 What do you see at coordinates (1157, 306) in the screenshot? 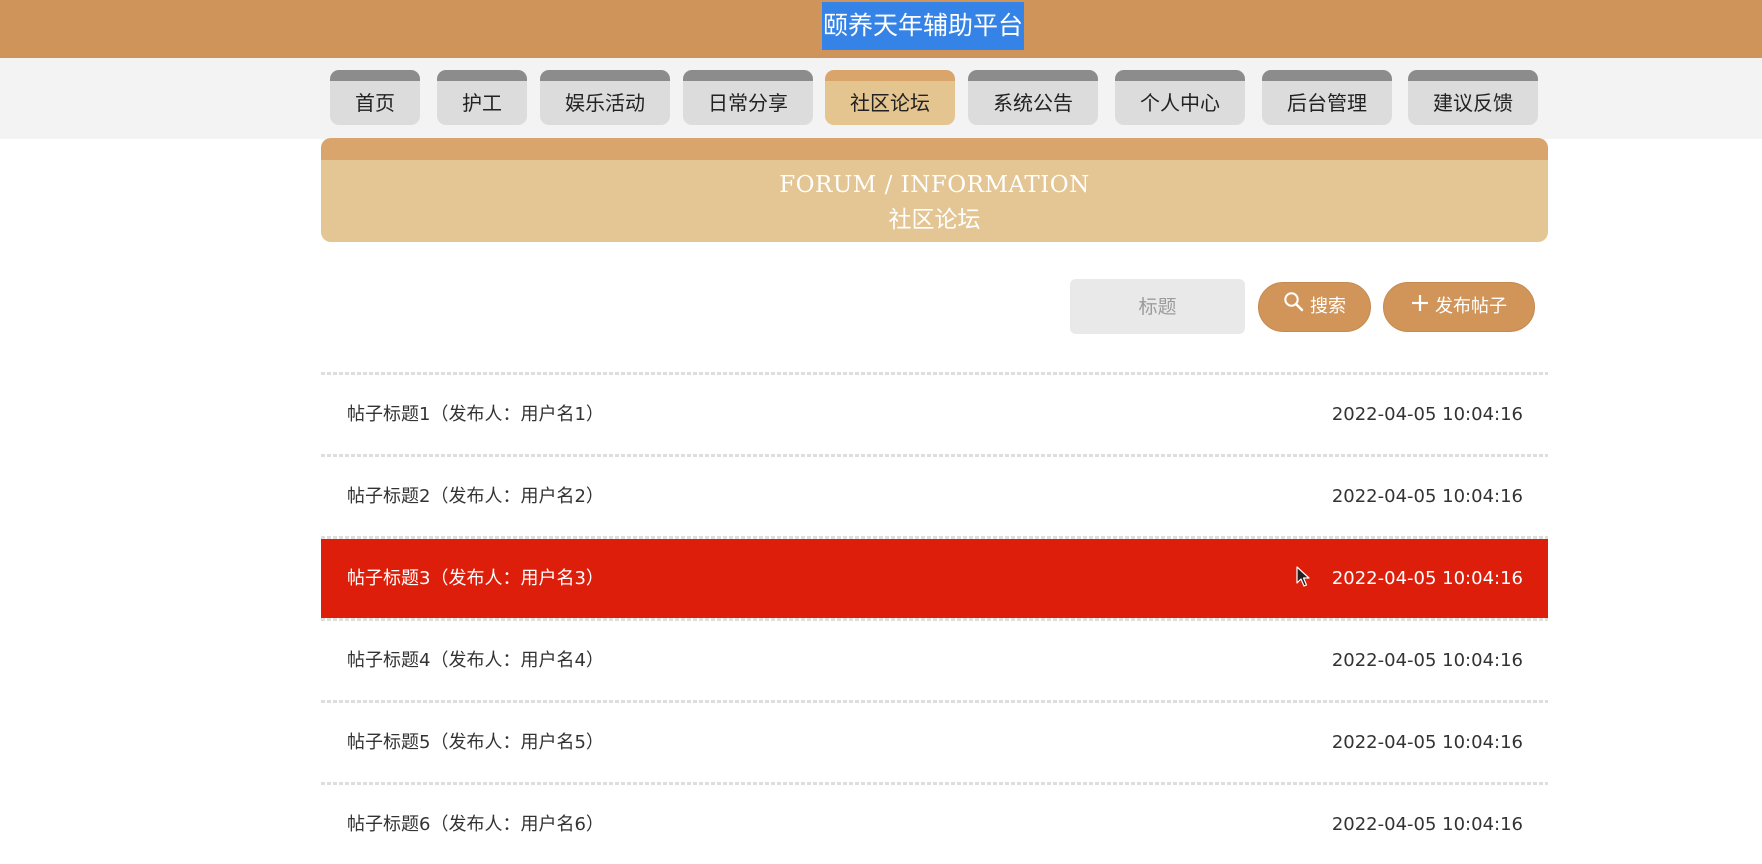
I see `title-search-input` at bounding box center [1157, 306].